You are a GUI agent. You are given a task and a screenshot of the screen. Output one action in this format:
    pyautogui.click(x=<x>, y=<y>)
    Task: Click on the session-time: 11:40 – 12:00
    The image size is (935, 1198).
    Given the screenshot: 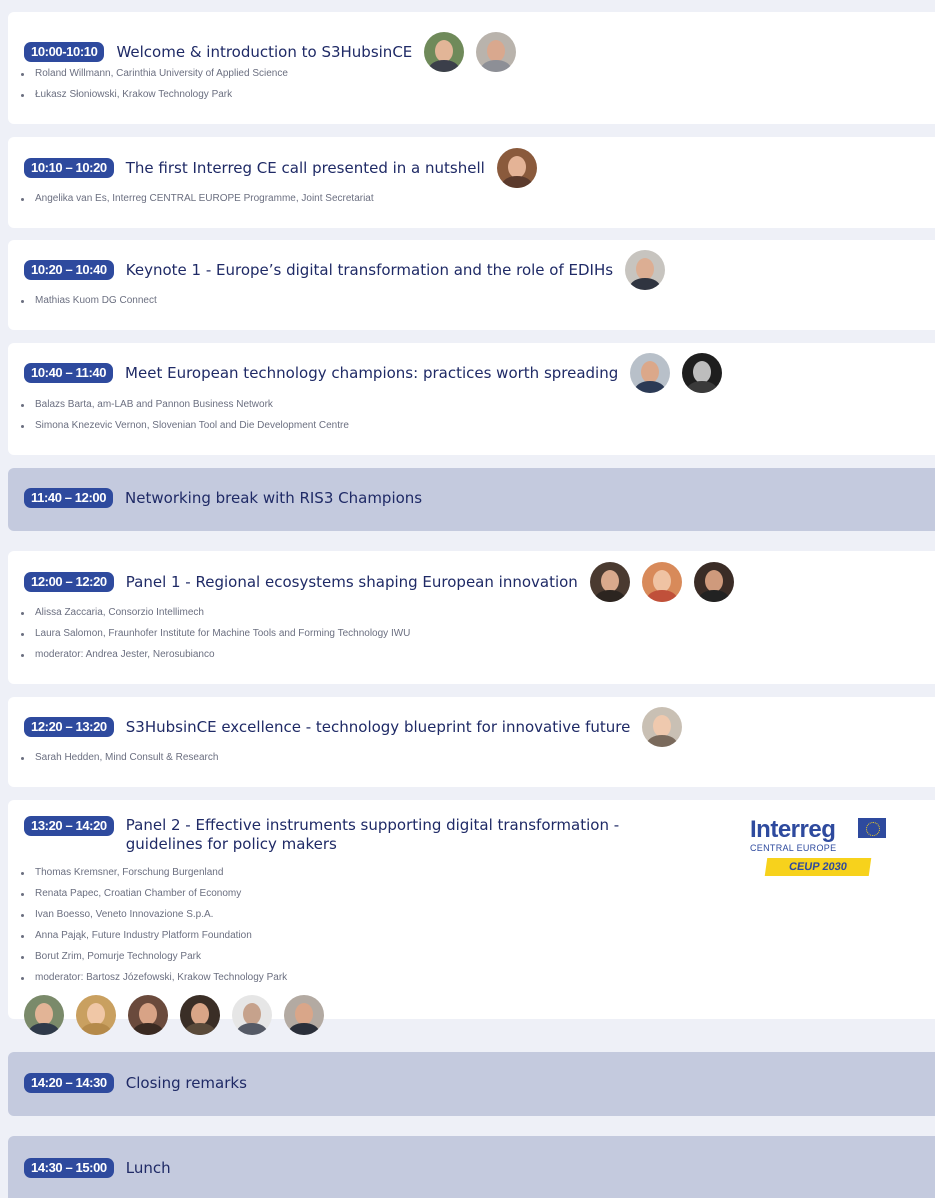 What is the action you would take?
    pyautogui.click(x=69, y=498)
    